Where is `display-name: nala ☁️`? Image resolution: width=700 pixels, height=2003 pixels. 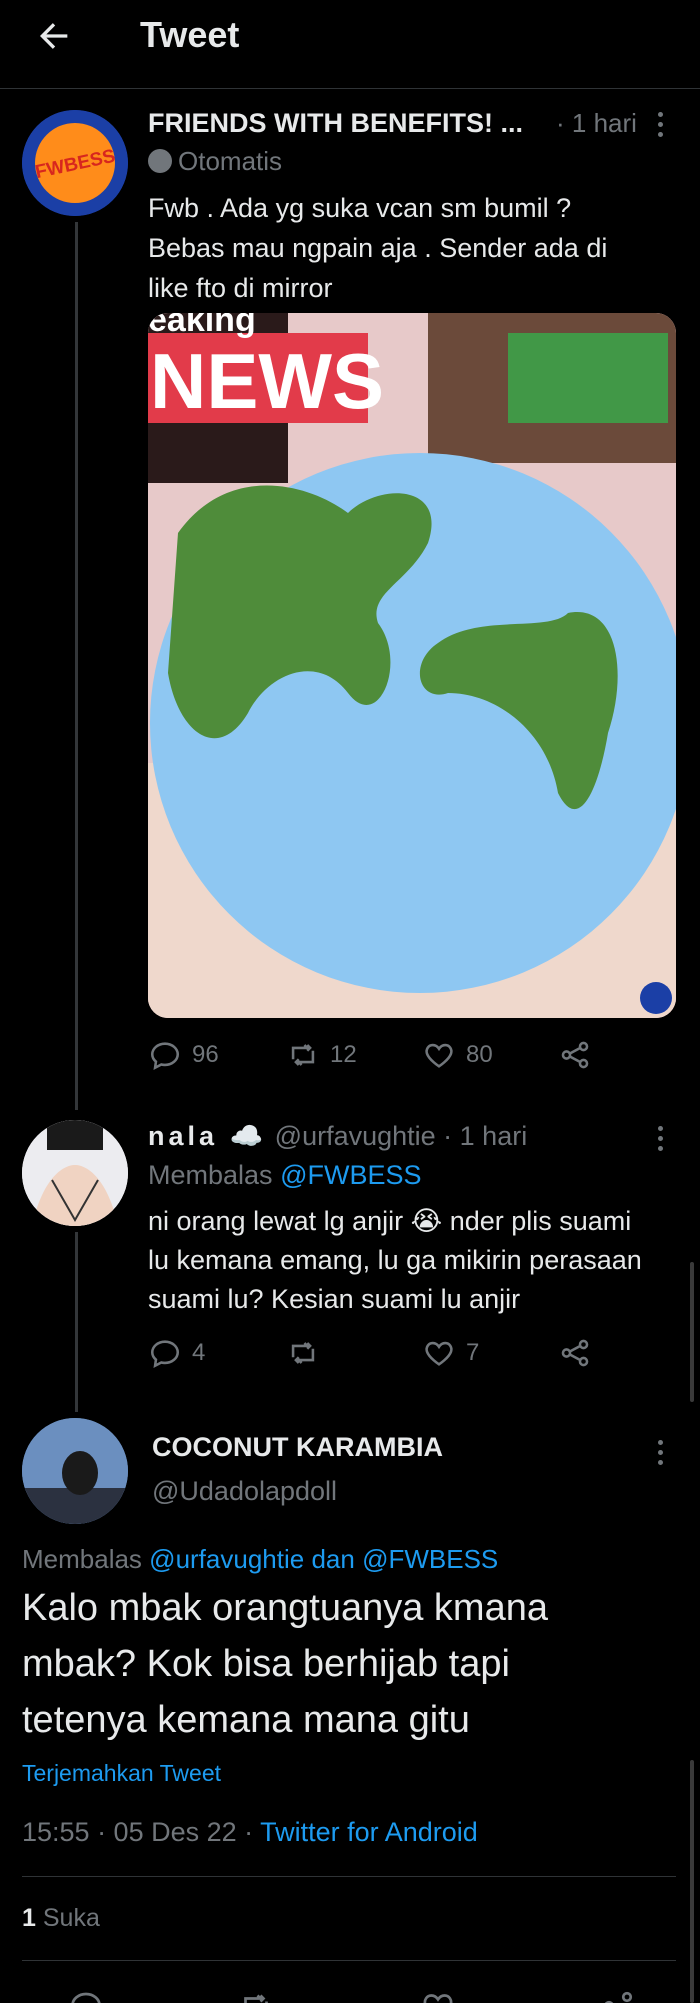
display-name: nala ☁️ is located at coordinates (207, 1136).